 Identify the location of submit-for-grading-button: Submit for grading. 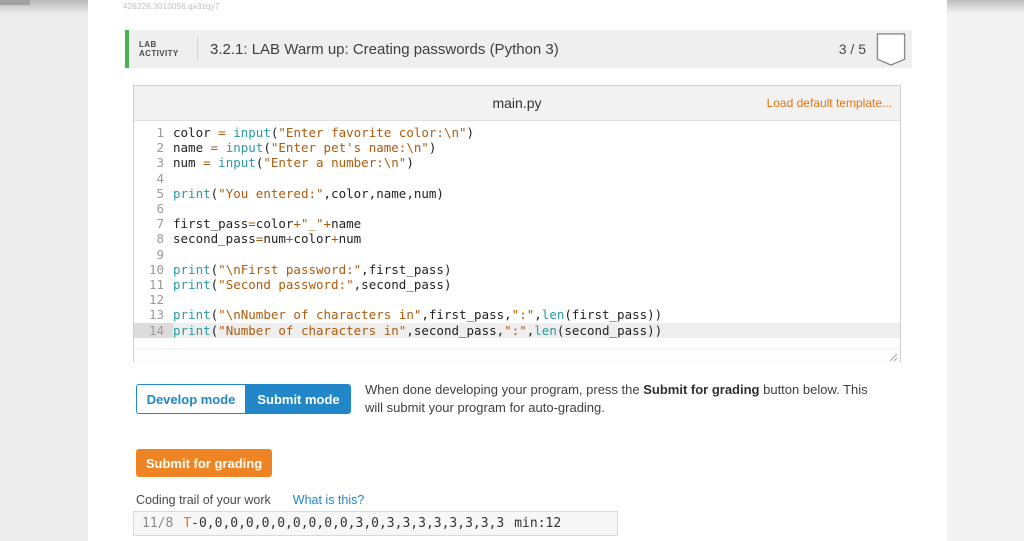
(204, 463).